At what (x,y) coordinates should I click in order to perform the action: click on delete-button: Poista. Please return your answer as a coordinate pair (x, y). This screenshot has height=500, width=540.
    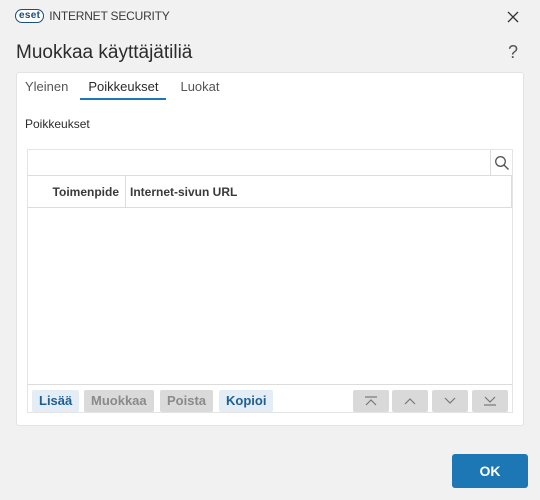
    Looking at the image, I should click on (187, 401).